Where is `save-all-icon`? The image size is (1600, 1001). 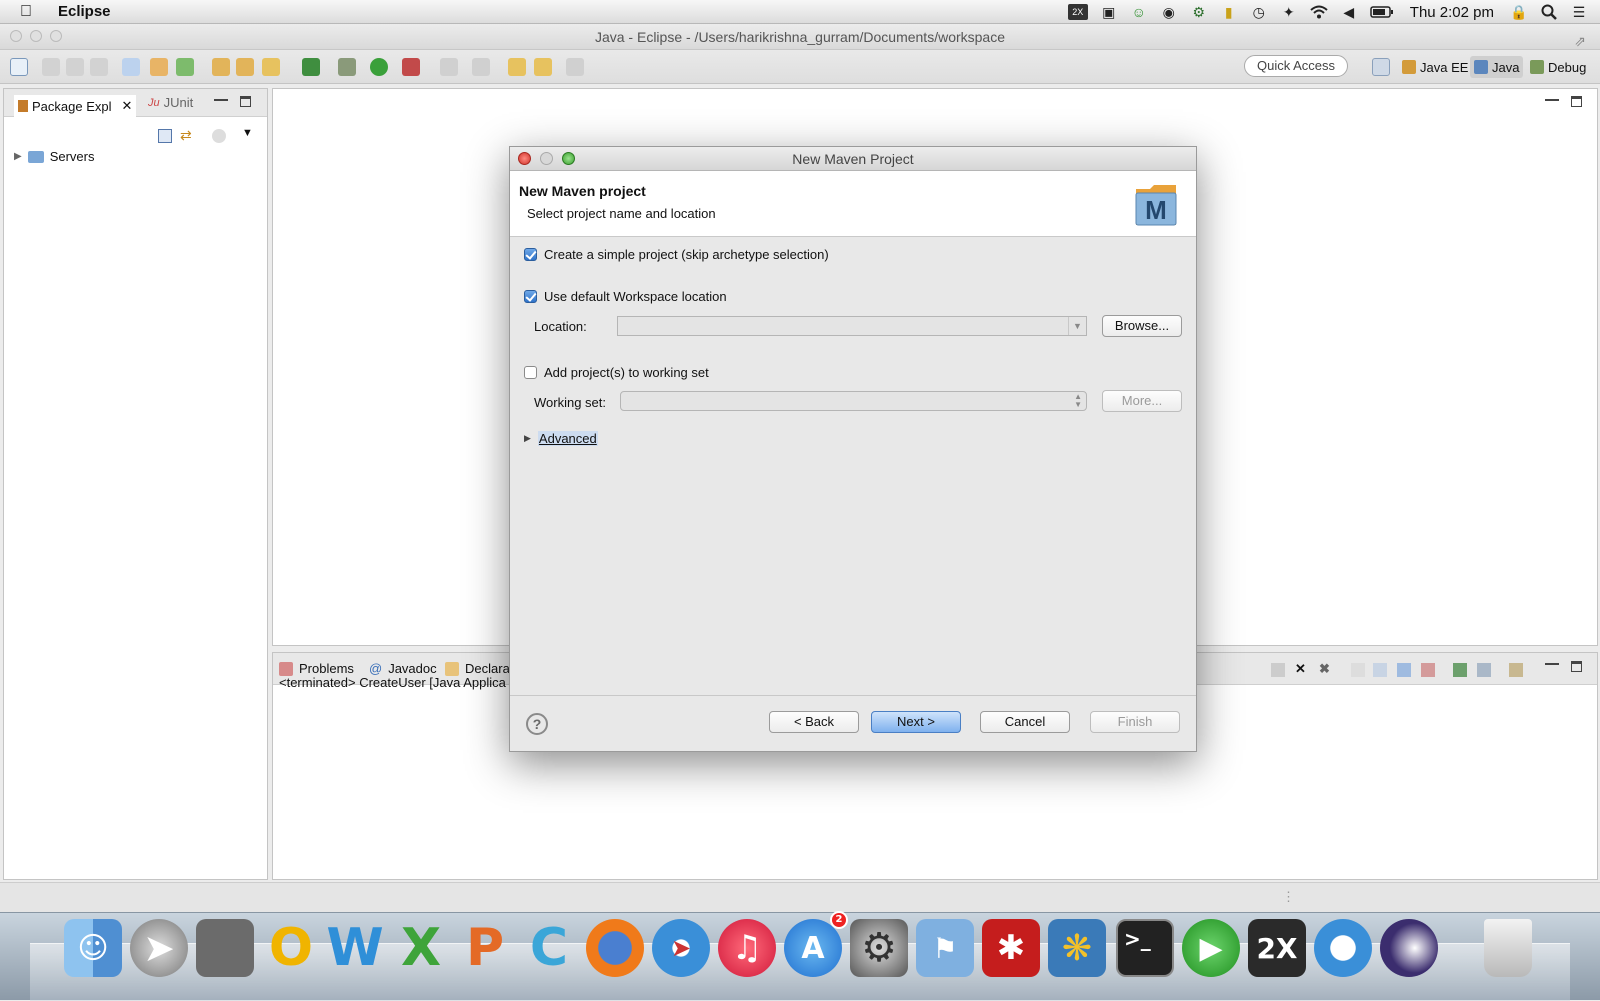
save-all-icon is located at coordinates (75, 67).